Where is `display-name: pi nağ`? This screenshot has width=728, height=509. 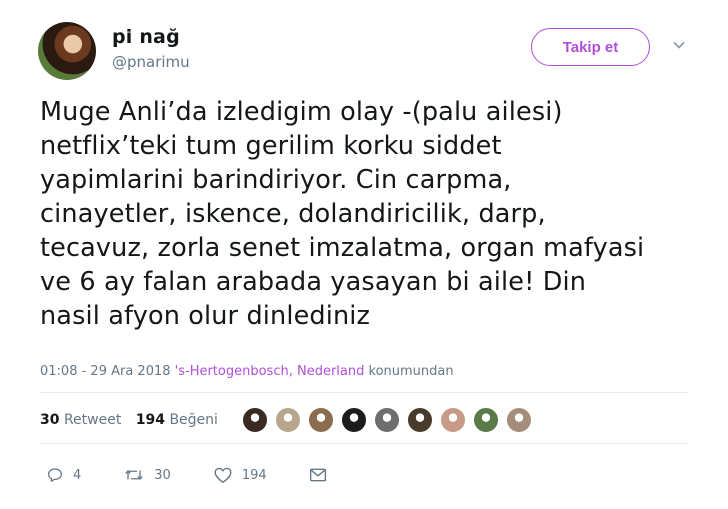
display-name: pi nağ is located at coordinates (146, 37).